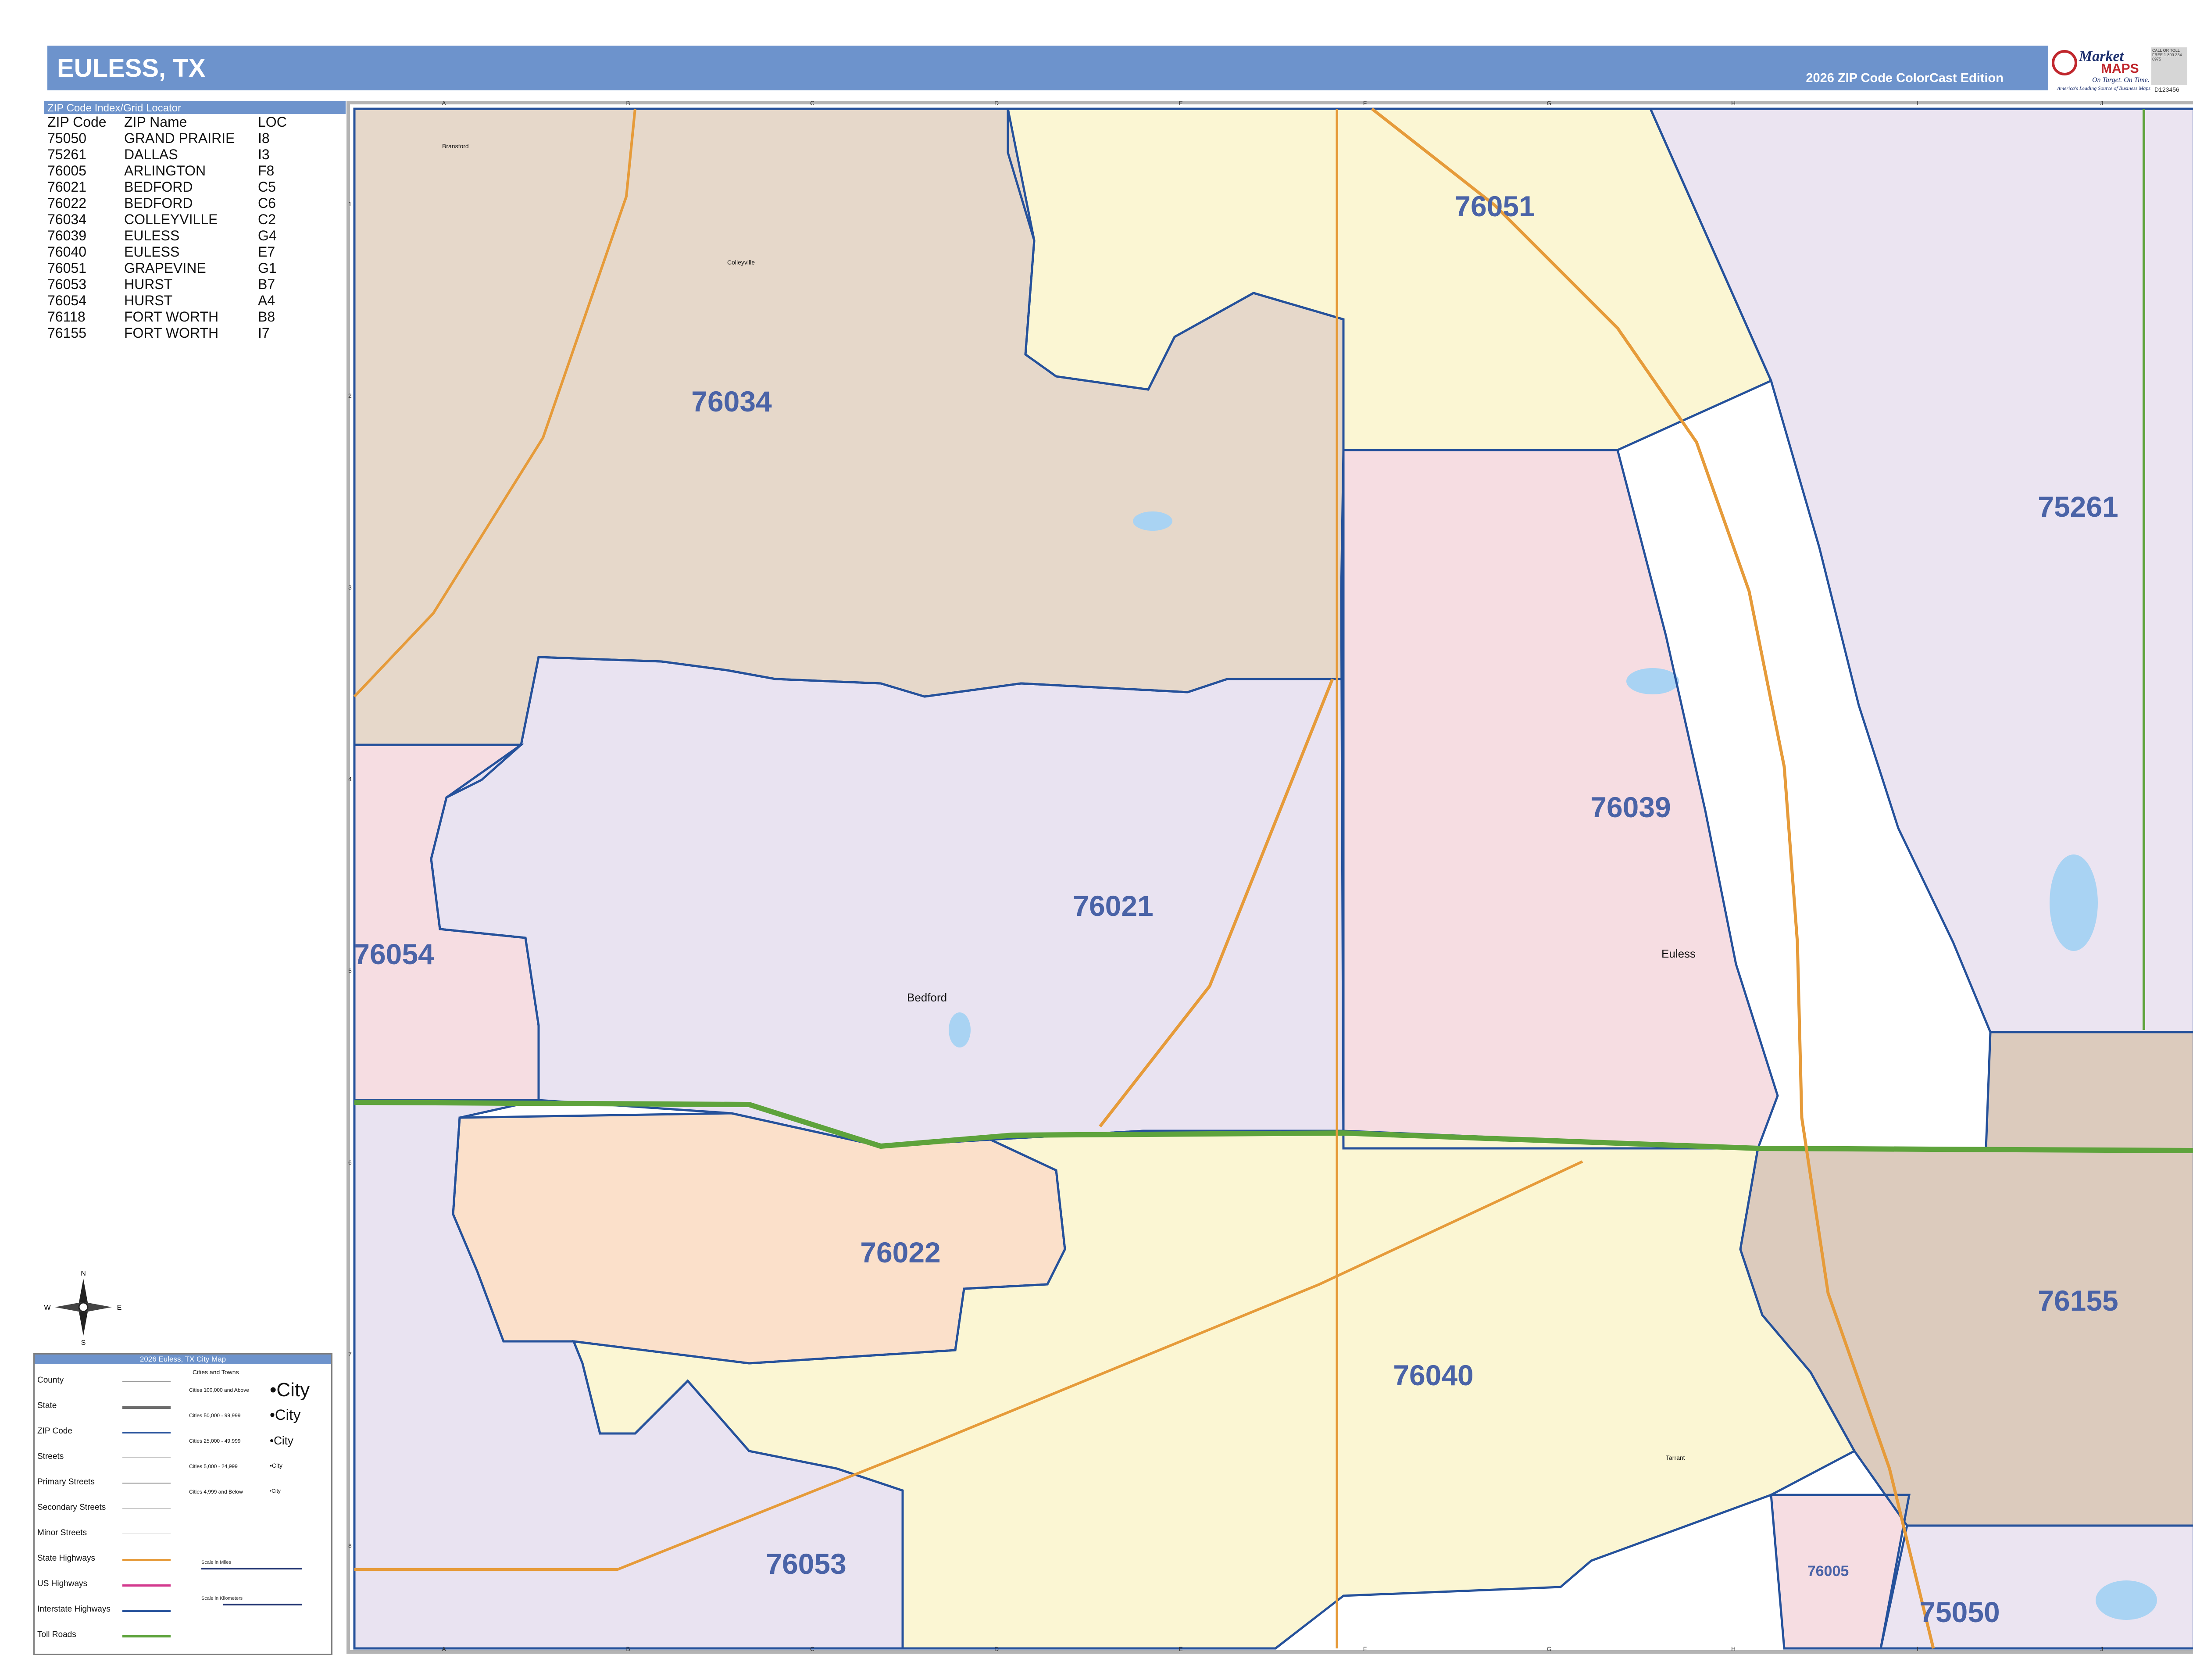 The height and width of the screenshot is (1680, 2193). What do you see at coordinates (179, 138) in the screenshot?
I see `zip-index-name: GRAND PRAIRIE` at bounding box center [179, 138].